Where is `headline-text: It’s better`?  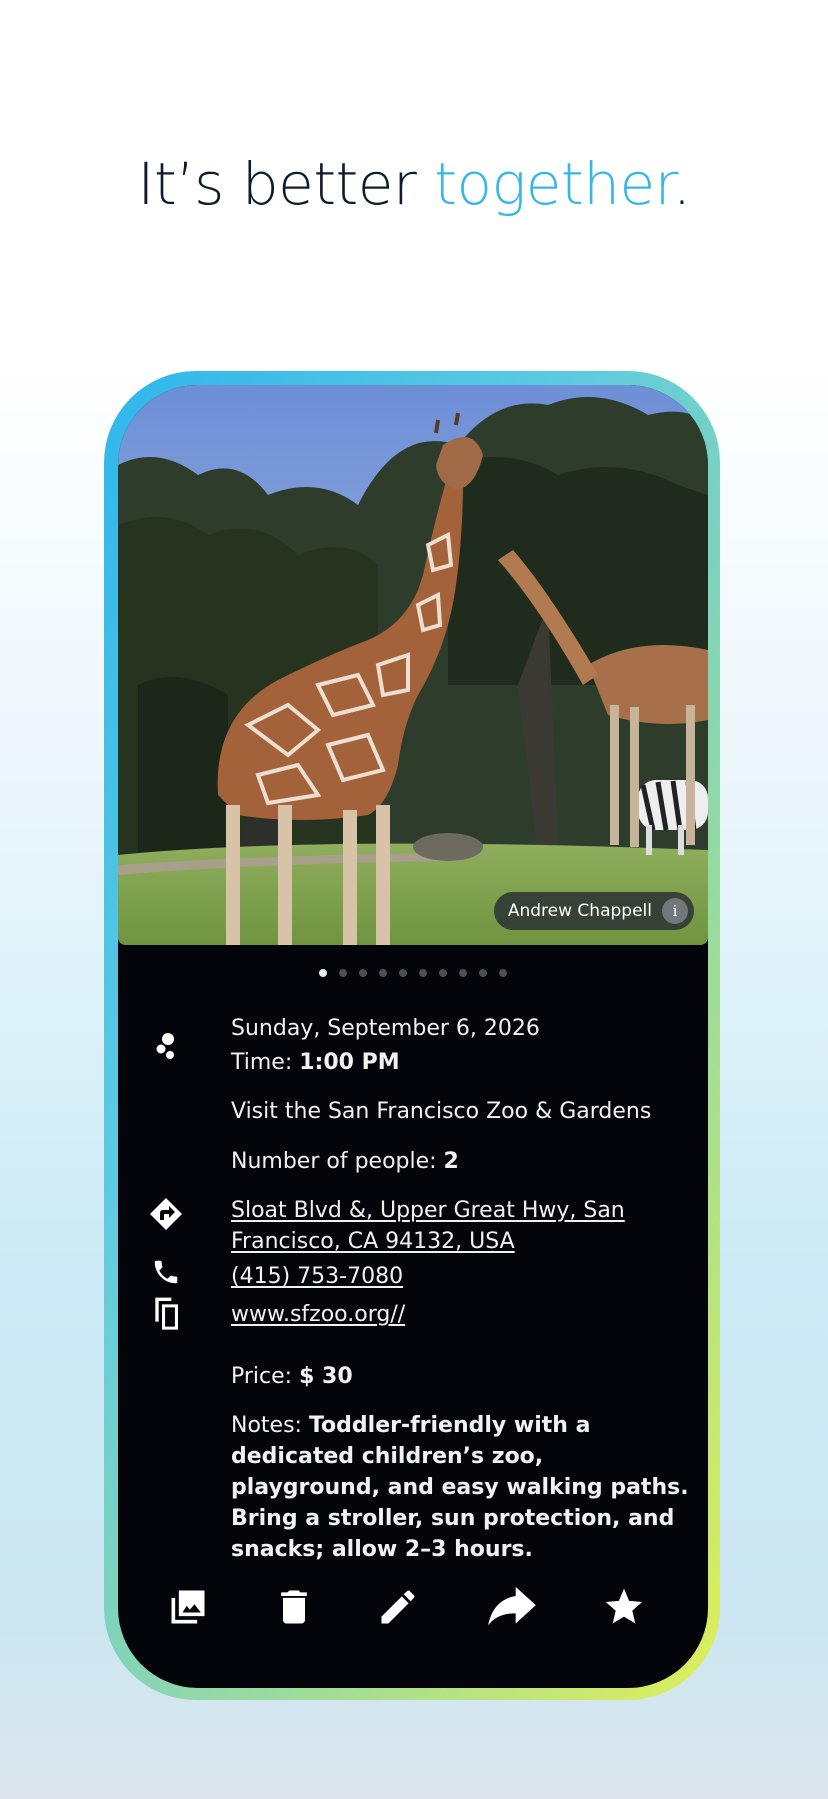 headline-text: It’s better is located at coordinates (286, 184).